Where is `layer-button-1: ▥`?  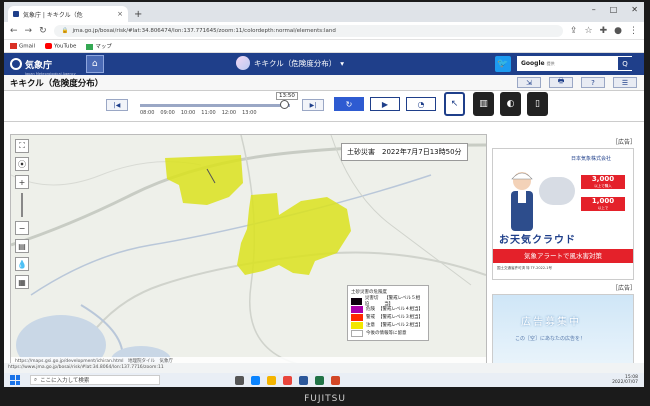 layer-button-1: ▥ is located at coordinates (483, 104).